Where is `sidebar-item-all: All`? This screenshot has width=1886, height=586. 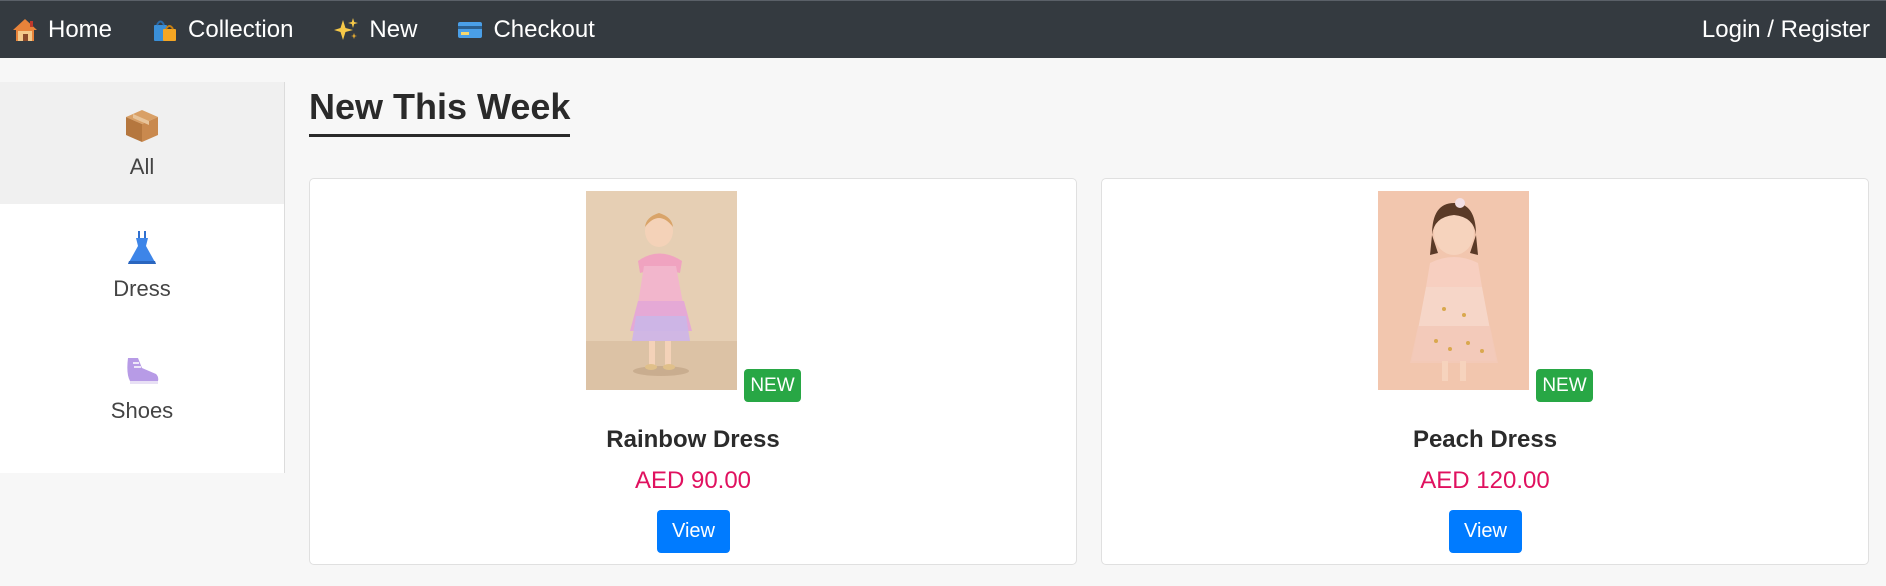
sidebar-item-all: All is located at coordinates (142, 143).